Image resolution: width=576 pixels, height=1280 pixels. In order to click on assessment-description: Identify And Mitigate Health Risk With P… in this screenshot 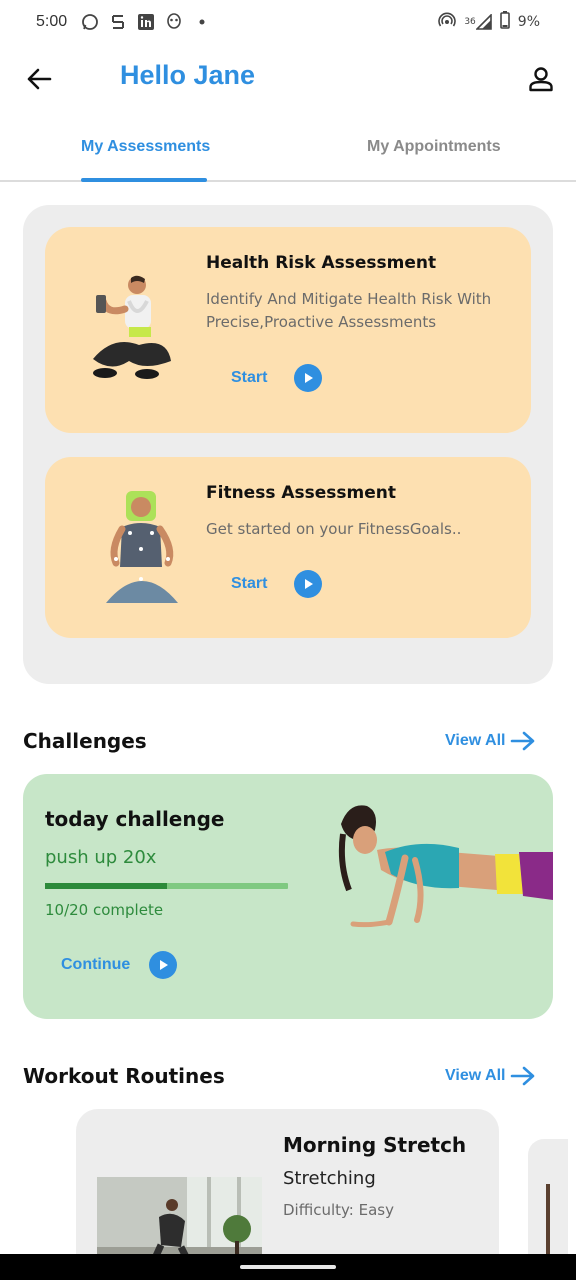, I will do `click(349, 310)`.